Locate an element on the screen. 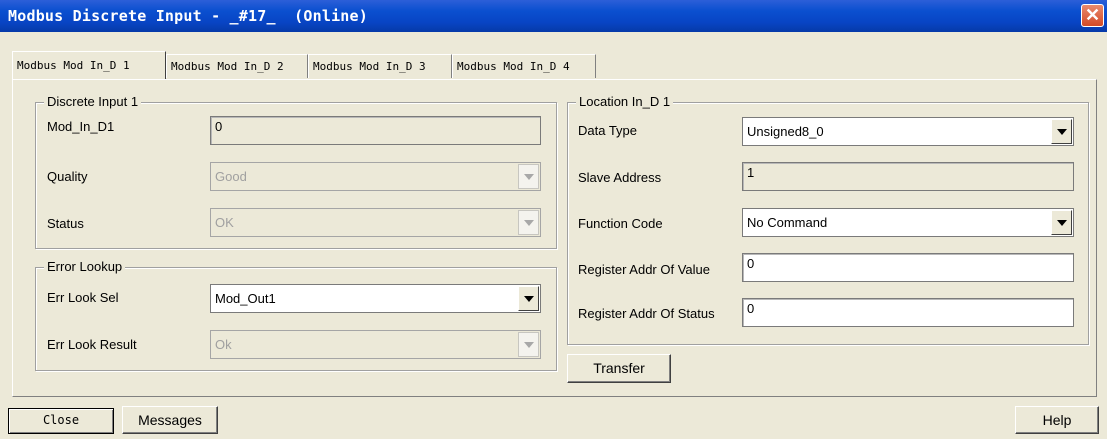 This screenshot has width=1107, height=439. register-addr-value-label: Register Addr Of Value is located at coordinates (644, 269).